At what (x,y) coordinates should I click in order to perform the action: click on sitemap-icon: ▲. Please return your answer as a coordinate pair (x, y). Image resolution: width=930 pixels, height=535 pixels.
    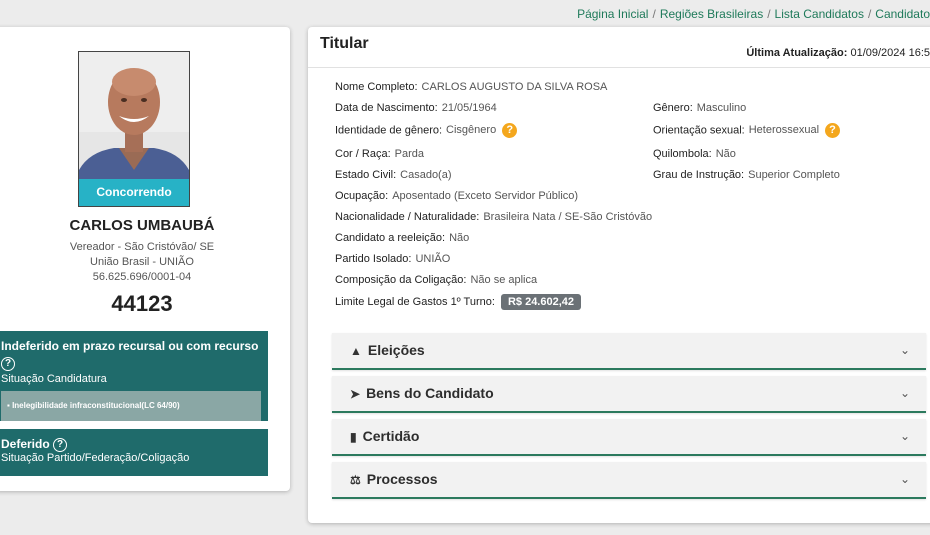
    Looking at the image, I should click on (356, 351).